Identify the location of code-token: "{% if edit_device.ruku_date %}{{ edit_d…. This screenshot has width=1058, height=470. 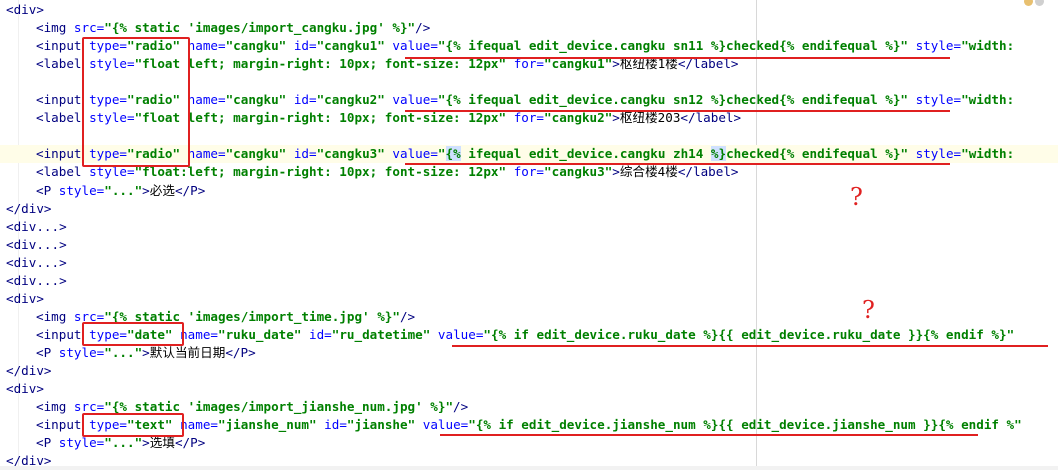
(749, 334).